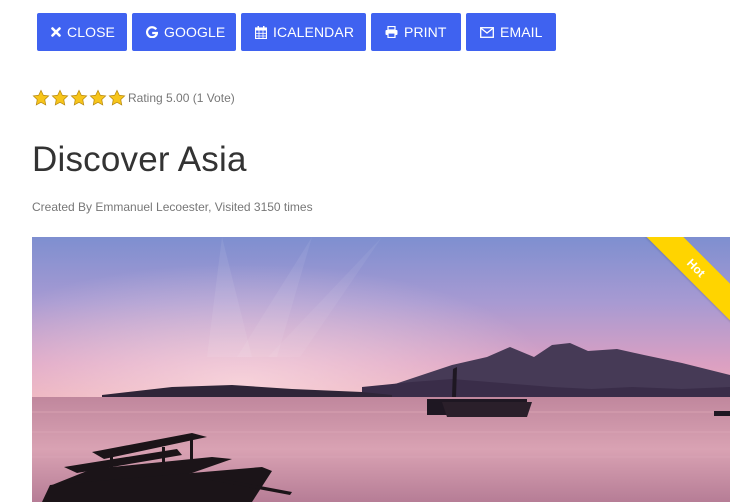  Describe the element at coordinates (314, 32) in the screenshot. I see `icalendar-label: ICALENDAR` at that location.